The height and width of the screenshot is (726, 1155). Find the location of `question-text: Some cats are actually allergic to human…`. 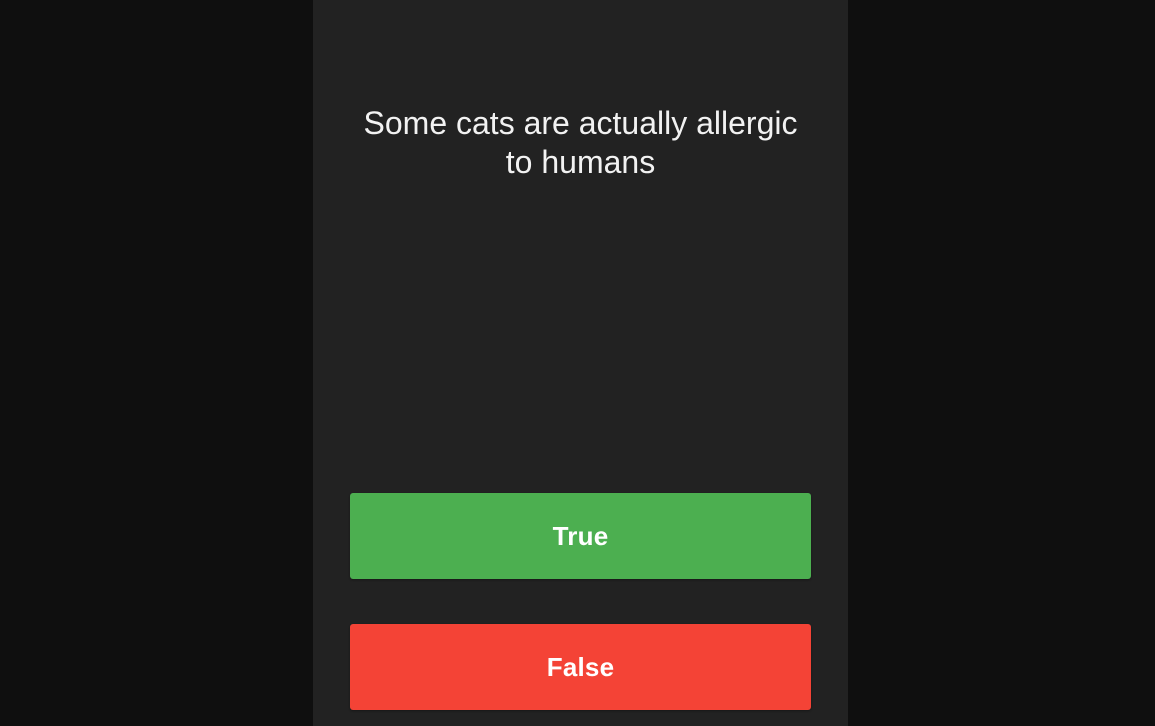

question-text: Some cats are actually allergic to human… is located at coordinates (580, 142).